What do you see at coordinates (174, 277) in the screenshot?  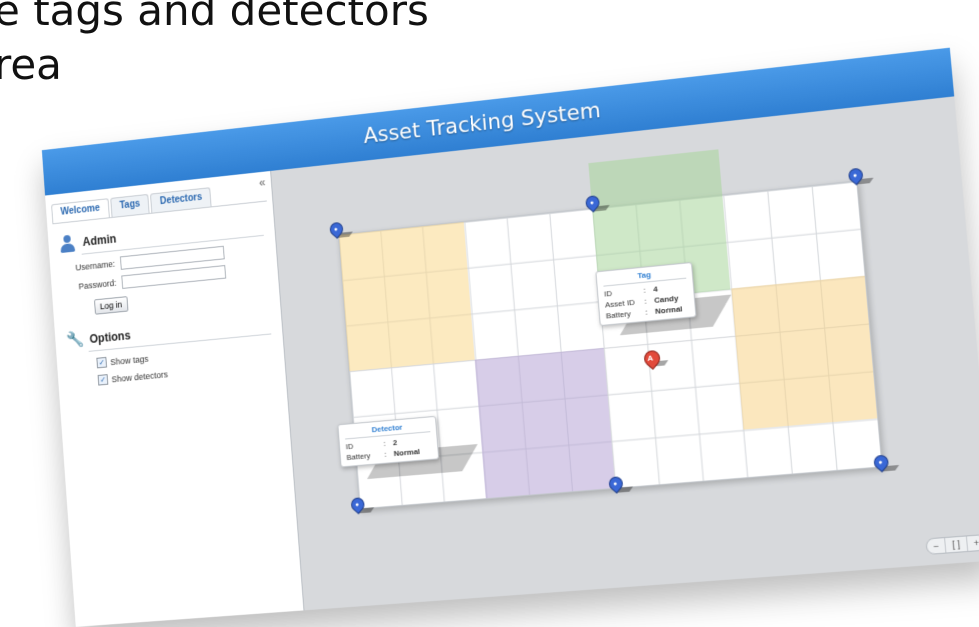 I see `password-input` at bounding box center [174, 277].